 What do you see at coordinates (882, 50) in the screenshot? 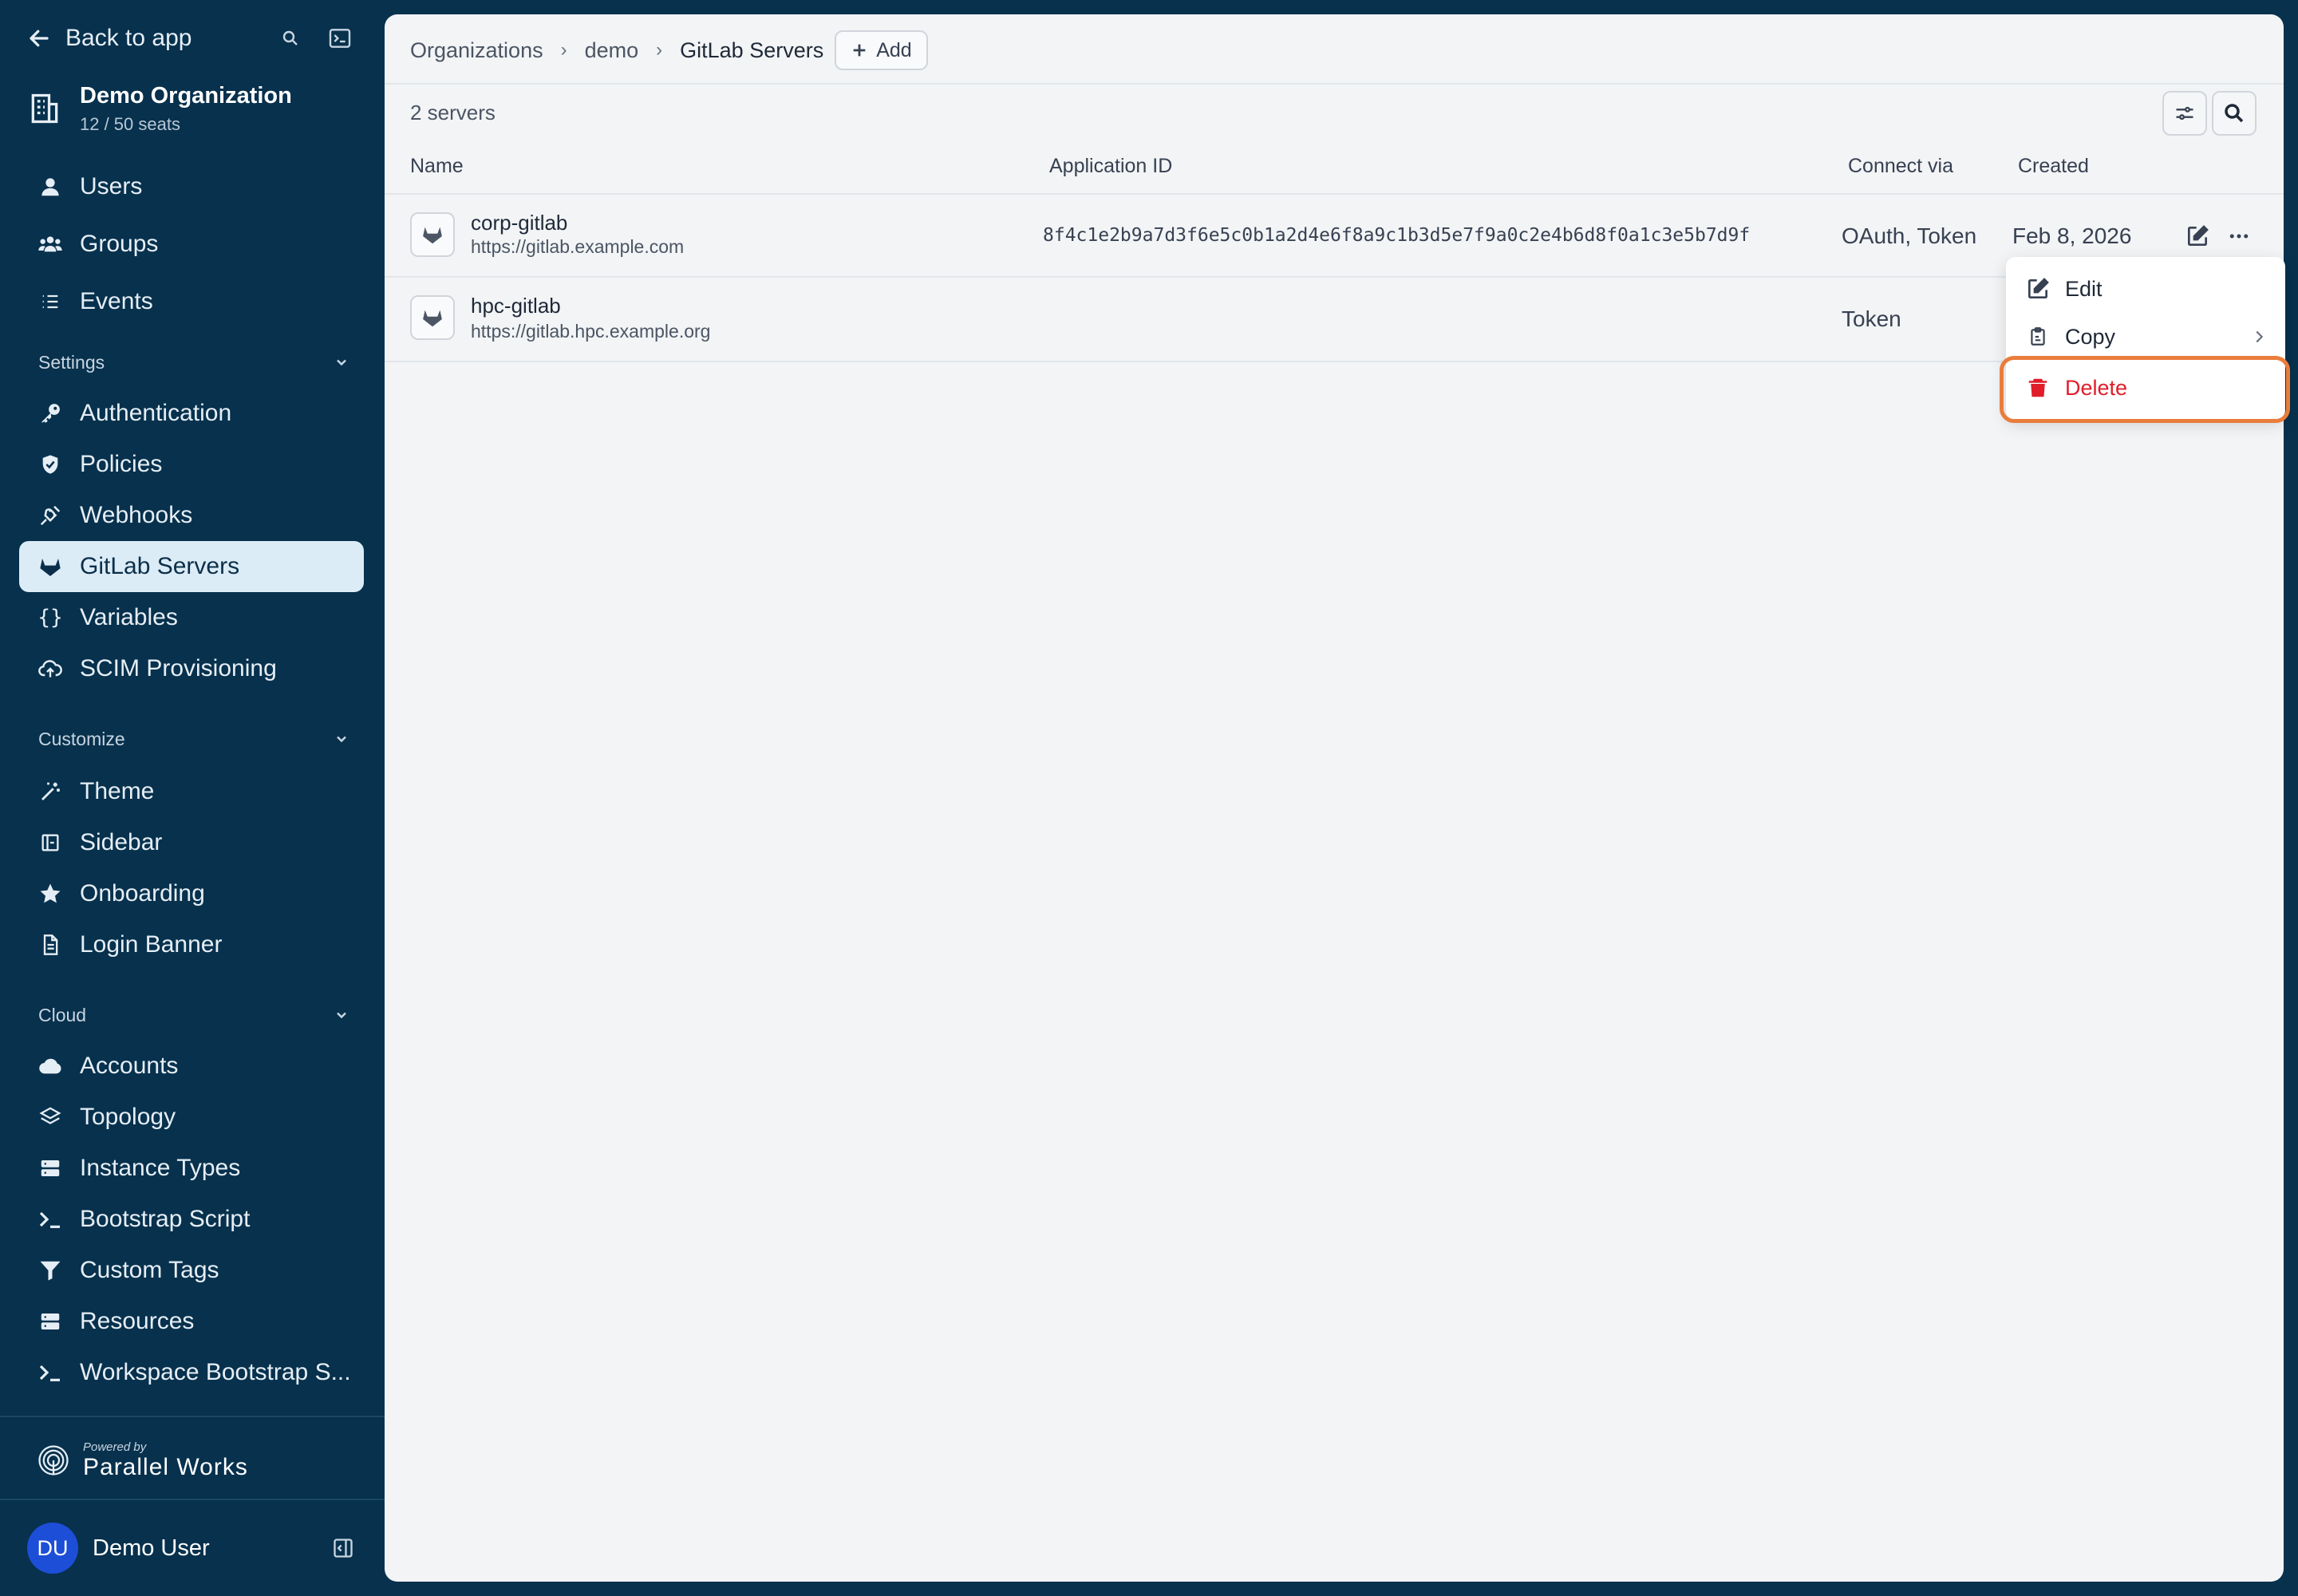
I see `add-server-button: Add` at bounding box center [882, 50].